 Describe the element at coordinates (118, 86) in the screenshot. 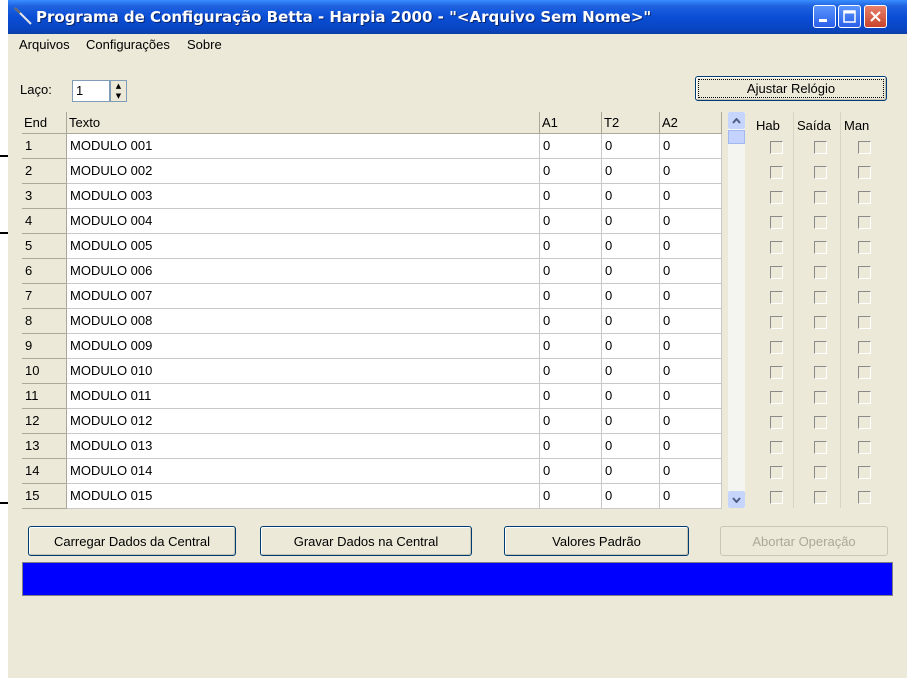

I see `spin-up-icon: ▲` at that location.